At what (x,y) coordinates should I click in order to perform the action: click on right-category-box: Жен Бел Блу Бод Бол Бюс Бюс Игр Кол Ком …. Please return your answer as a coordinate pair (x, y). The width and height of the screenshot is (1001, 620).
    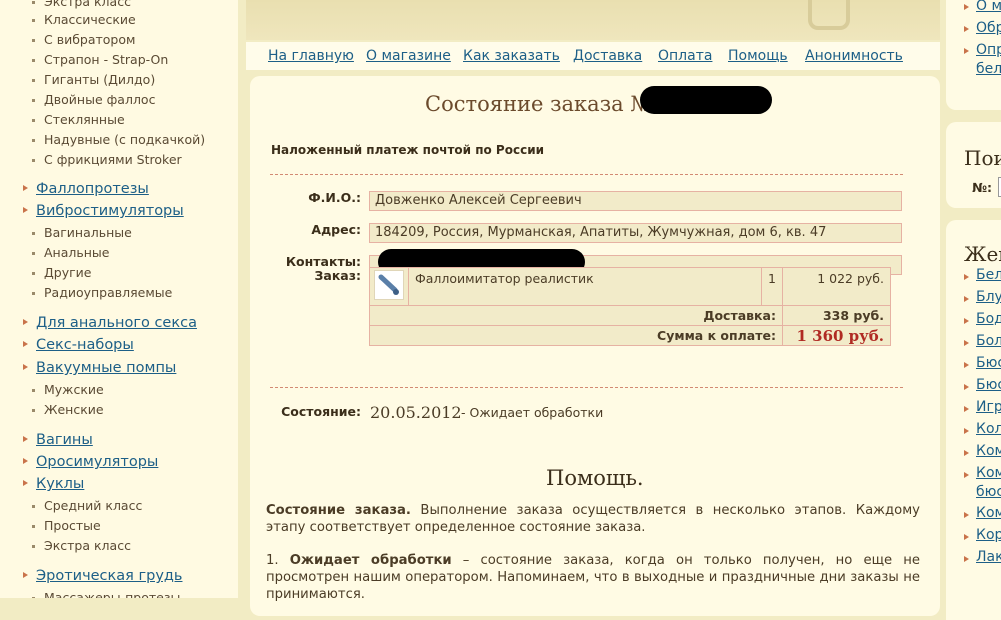
    Looking at the image, I should click on (973, 420).